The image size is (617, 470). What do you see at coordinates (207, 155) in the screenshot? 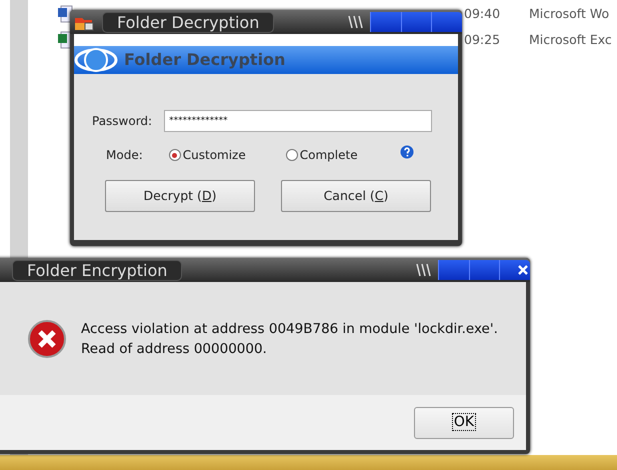
I see `radio-option: Customize` at bounding box center [207, 155].